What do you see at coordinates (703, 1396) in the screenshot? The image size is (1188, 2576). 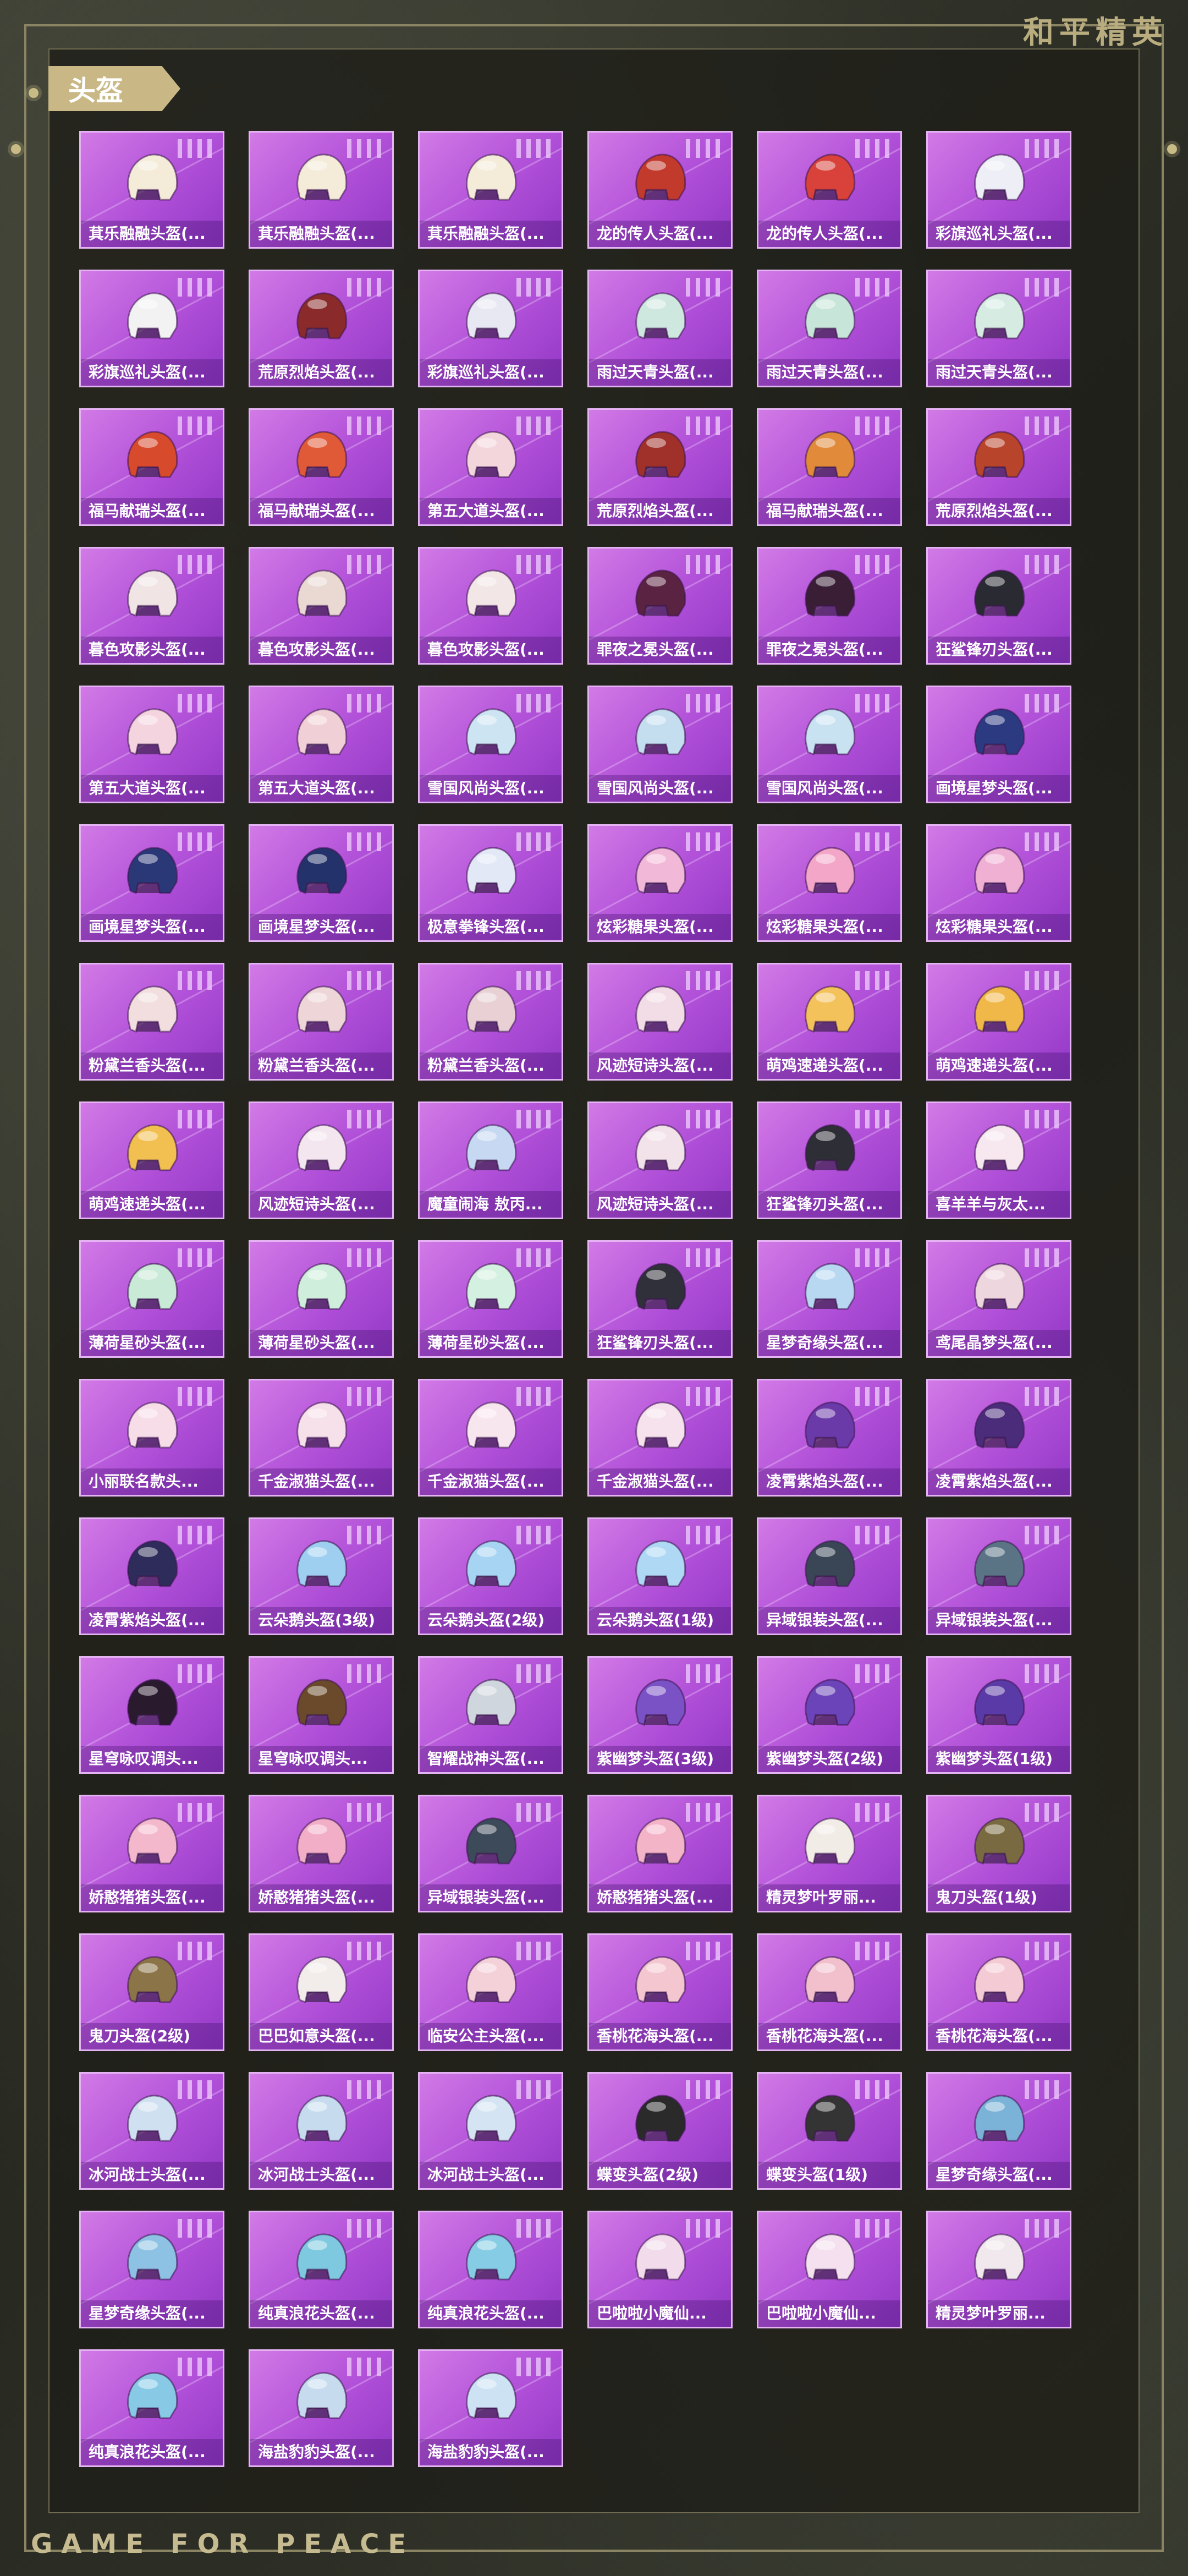 I see `rarity-stripes-icon` at bounding box center [703, 1396].